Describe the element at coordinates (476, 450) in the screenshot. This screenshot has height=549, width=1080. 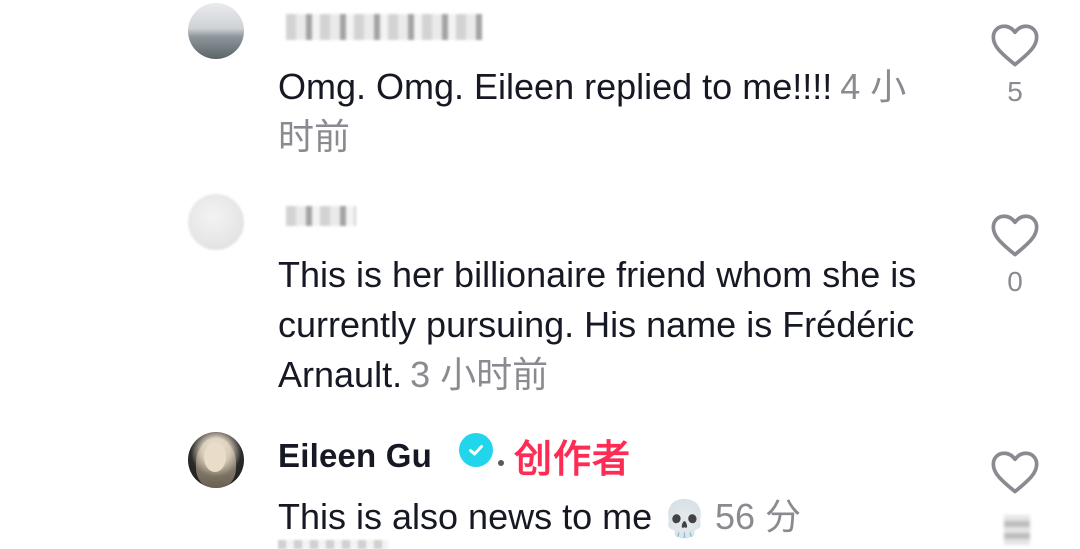
I see `verified-badge-icon` at that location.